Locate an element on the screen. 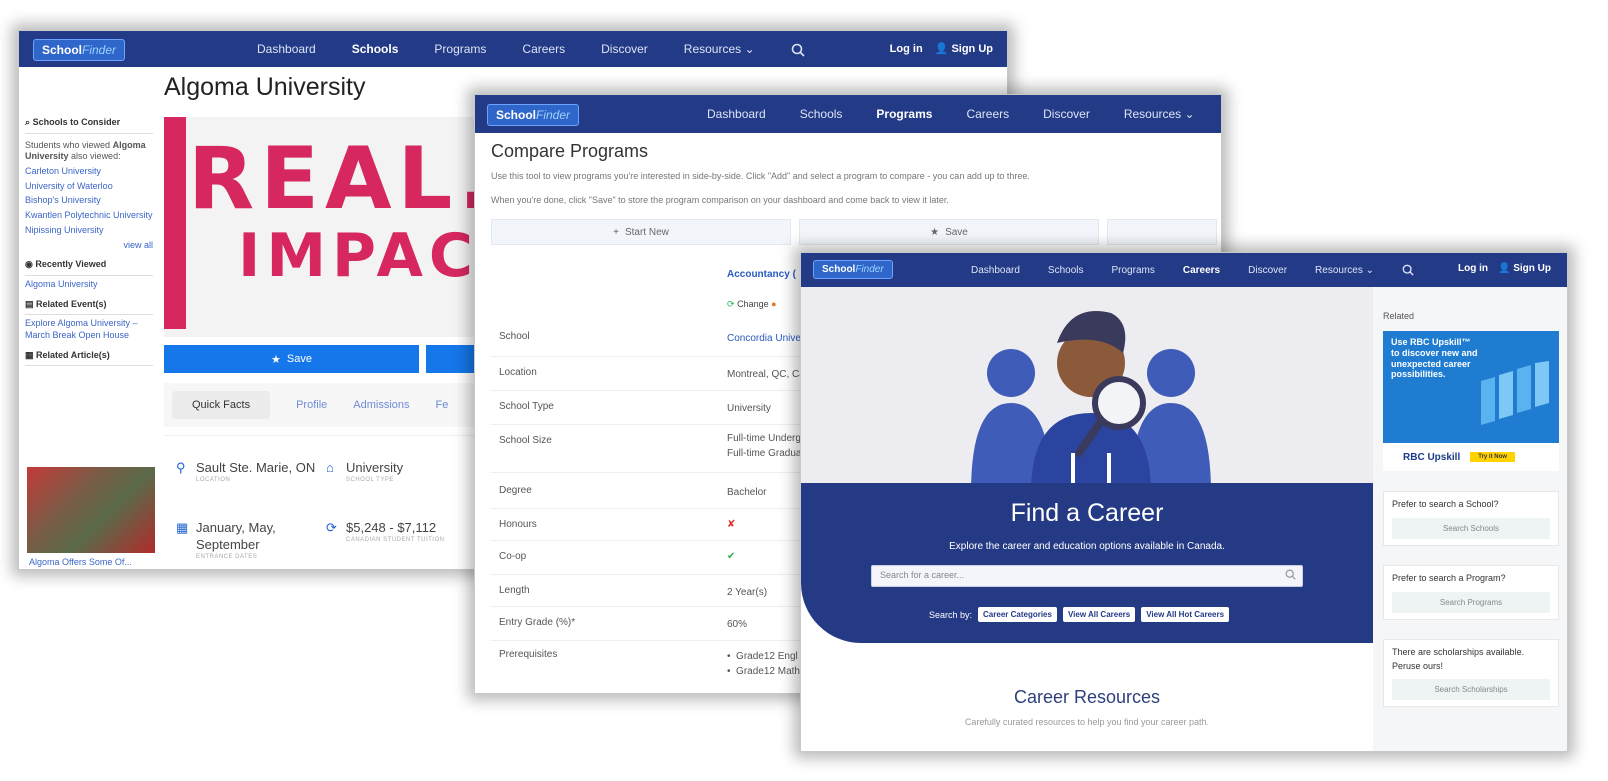 The image size is (1608, 781). program-name-link: Accountancy ( is located at coordinates (761, 274).